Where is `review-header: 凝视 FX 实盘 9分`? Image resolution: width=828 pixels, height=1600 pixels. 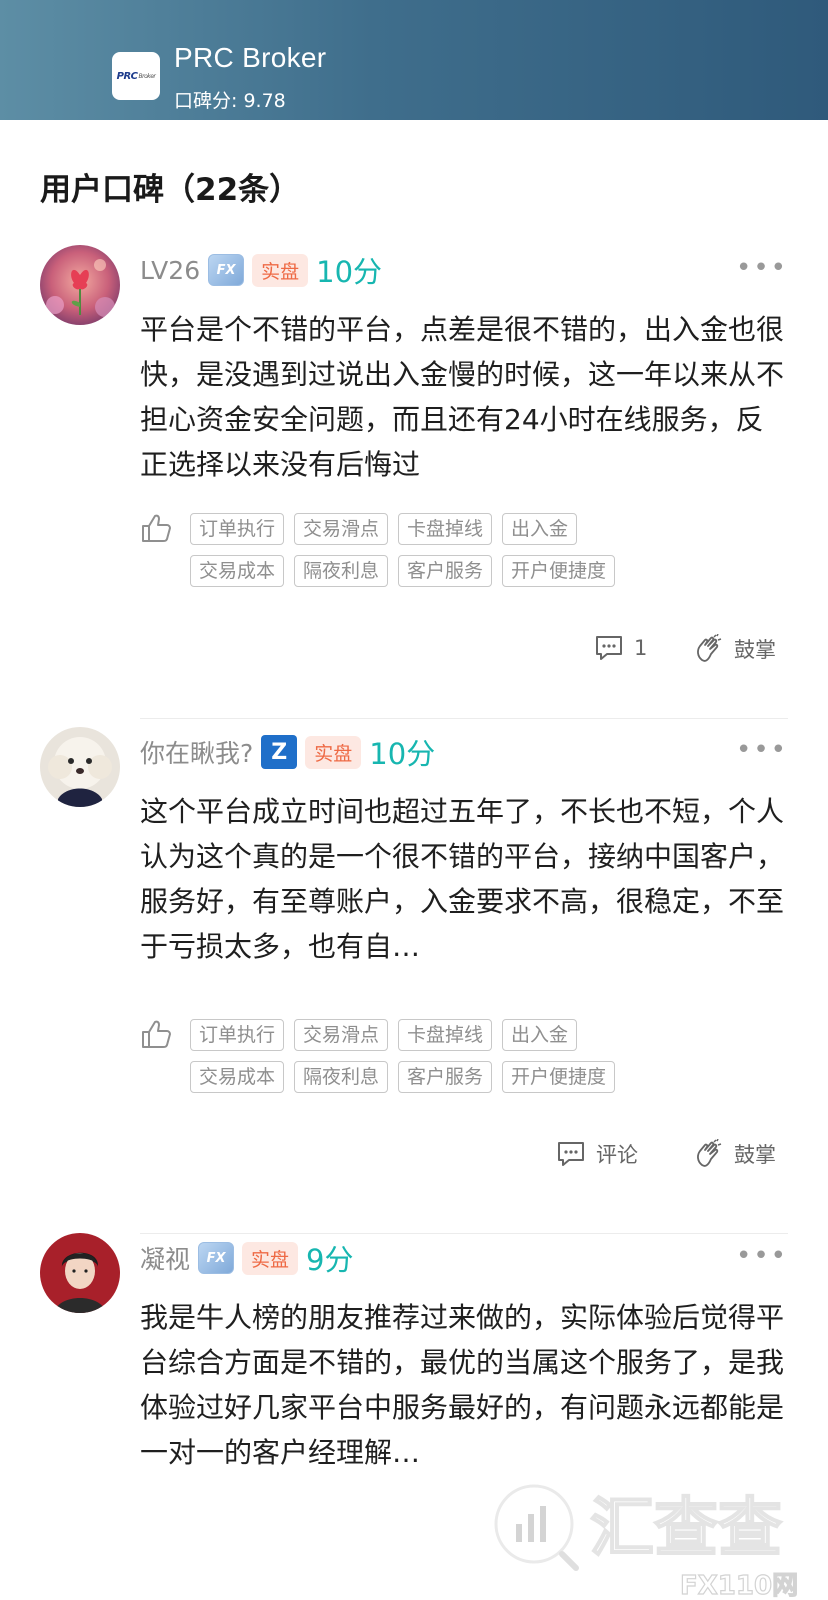 review-header: 凝视 FX 实盘 9分 is located at coordinates (246, 1258).